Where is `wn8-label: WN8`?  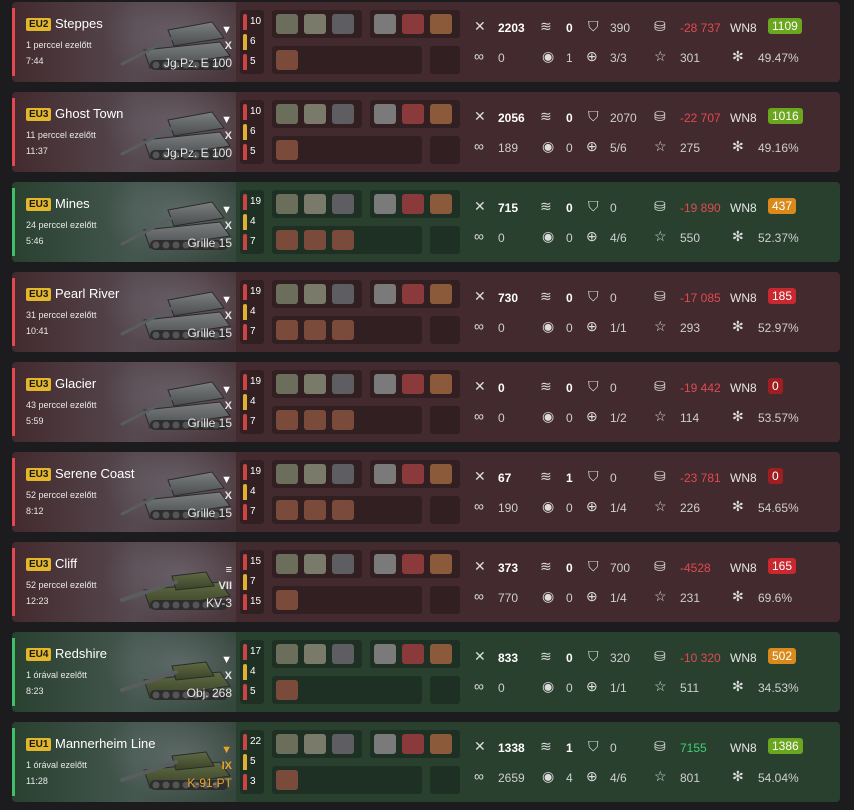
wn8-label: WN8 is located at coordinates (743, 28).